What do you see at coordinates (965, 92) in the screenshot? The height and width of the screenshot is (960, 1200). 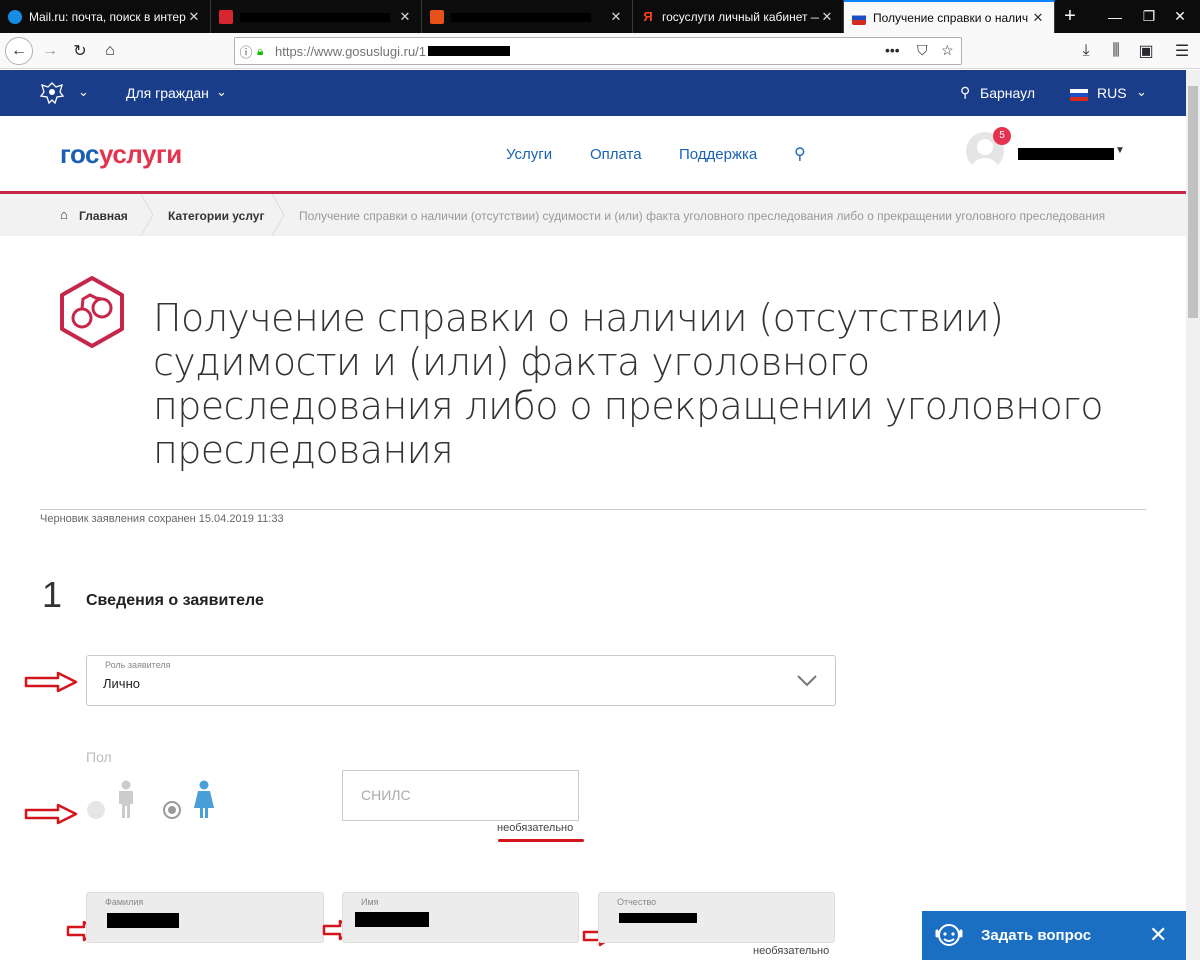 I see `location-pin-icon: ⚲` at bounding box center [965, 92].